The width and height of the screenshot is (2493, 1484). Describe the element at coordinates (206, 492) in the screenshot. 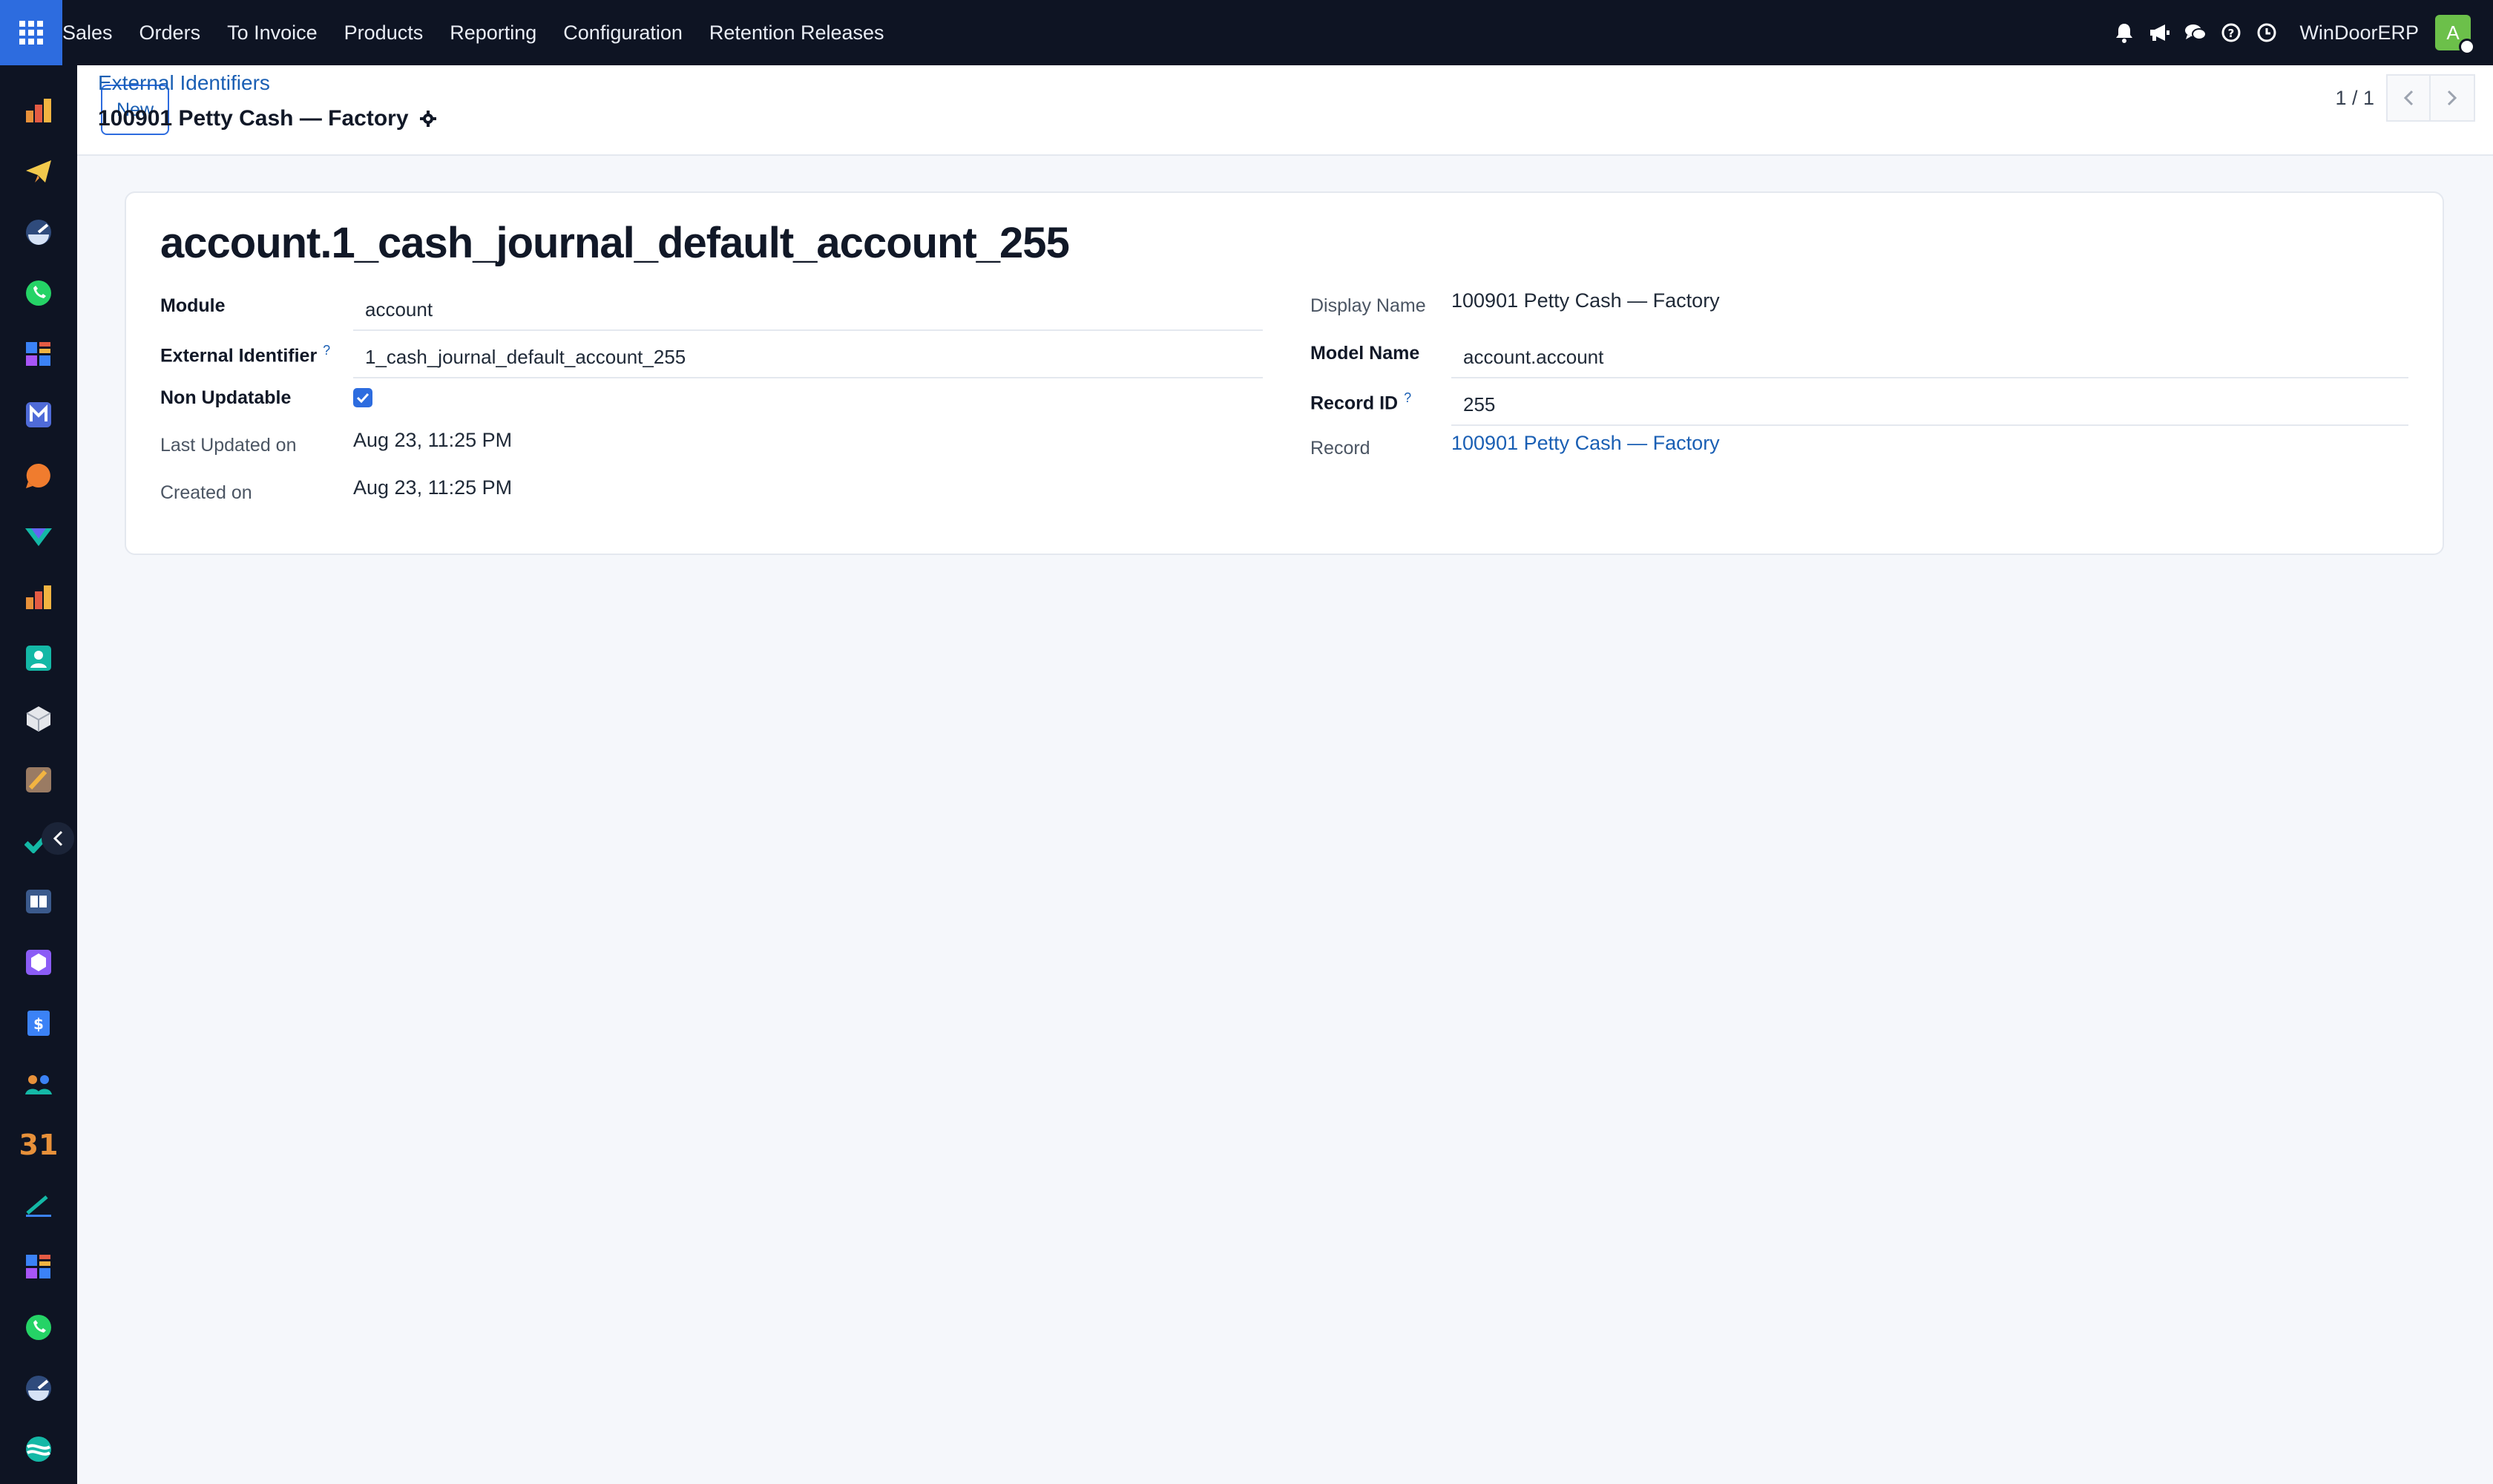

I see `created-on-label: Created on` at that location.